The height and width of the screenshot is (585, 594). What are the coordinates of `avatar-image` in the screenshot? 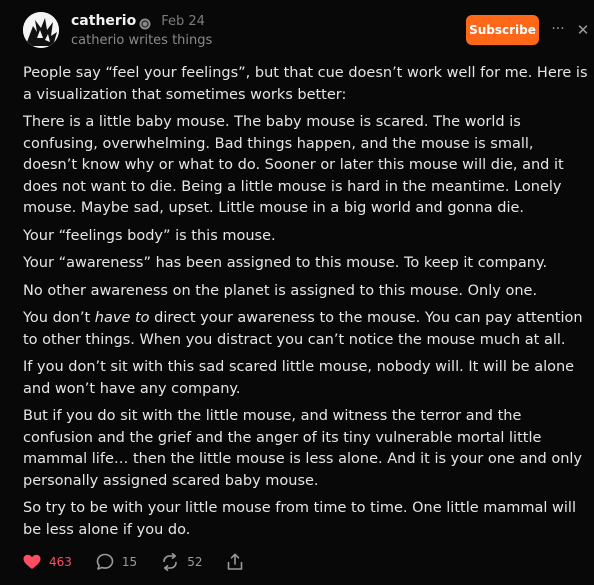 It's located at (41, 30).